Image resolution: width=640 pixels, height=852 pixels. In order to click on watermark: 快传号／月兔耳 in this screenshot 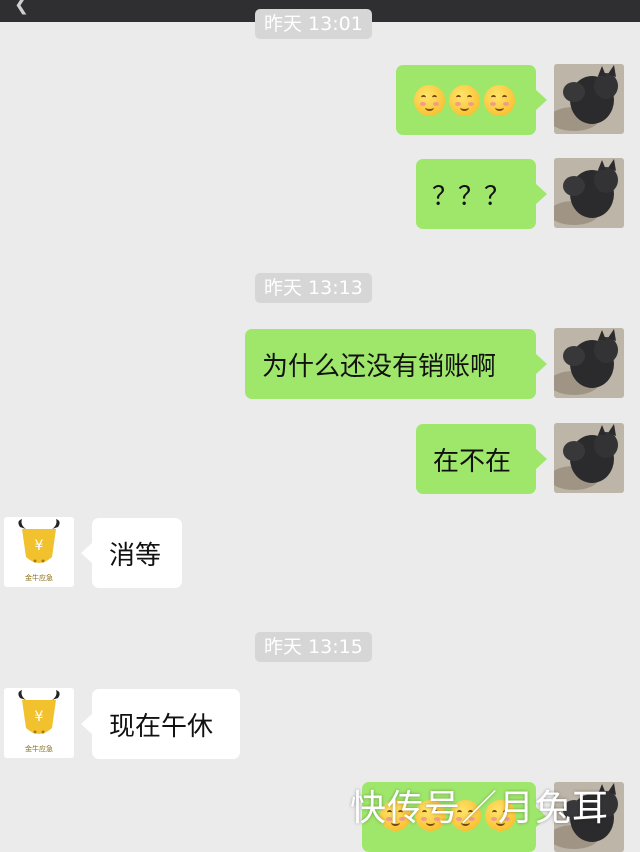, I will do `click(480, 808)`.